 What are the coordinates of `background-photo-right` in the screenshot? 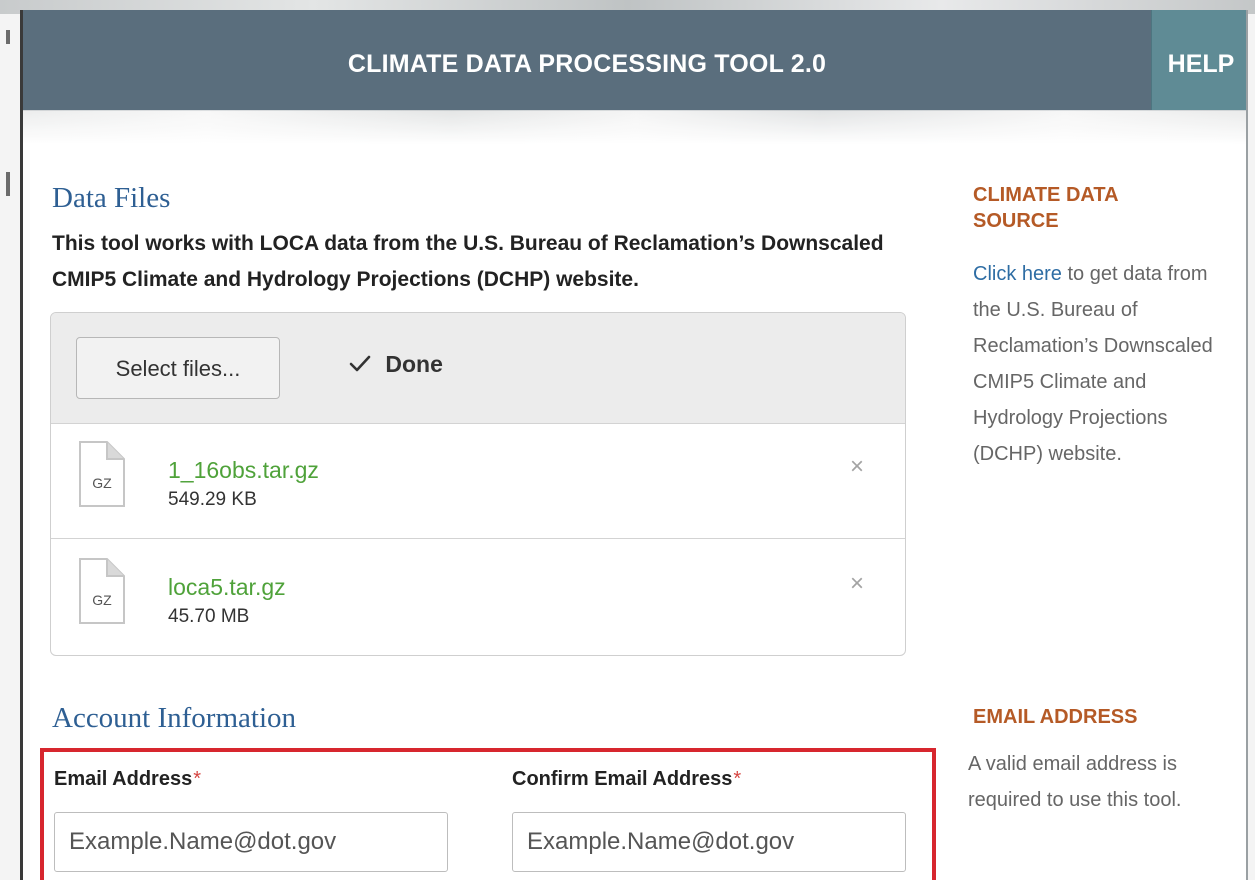 It's located at (1251, 440).